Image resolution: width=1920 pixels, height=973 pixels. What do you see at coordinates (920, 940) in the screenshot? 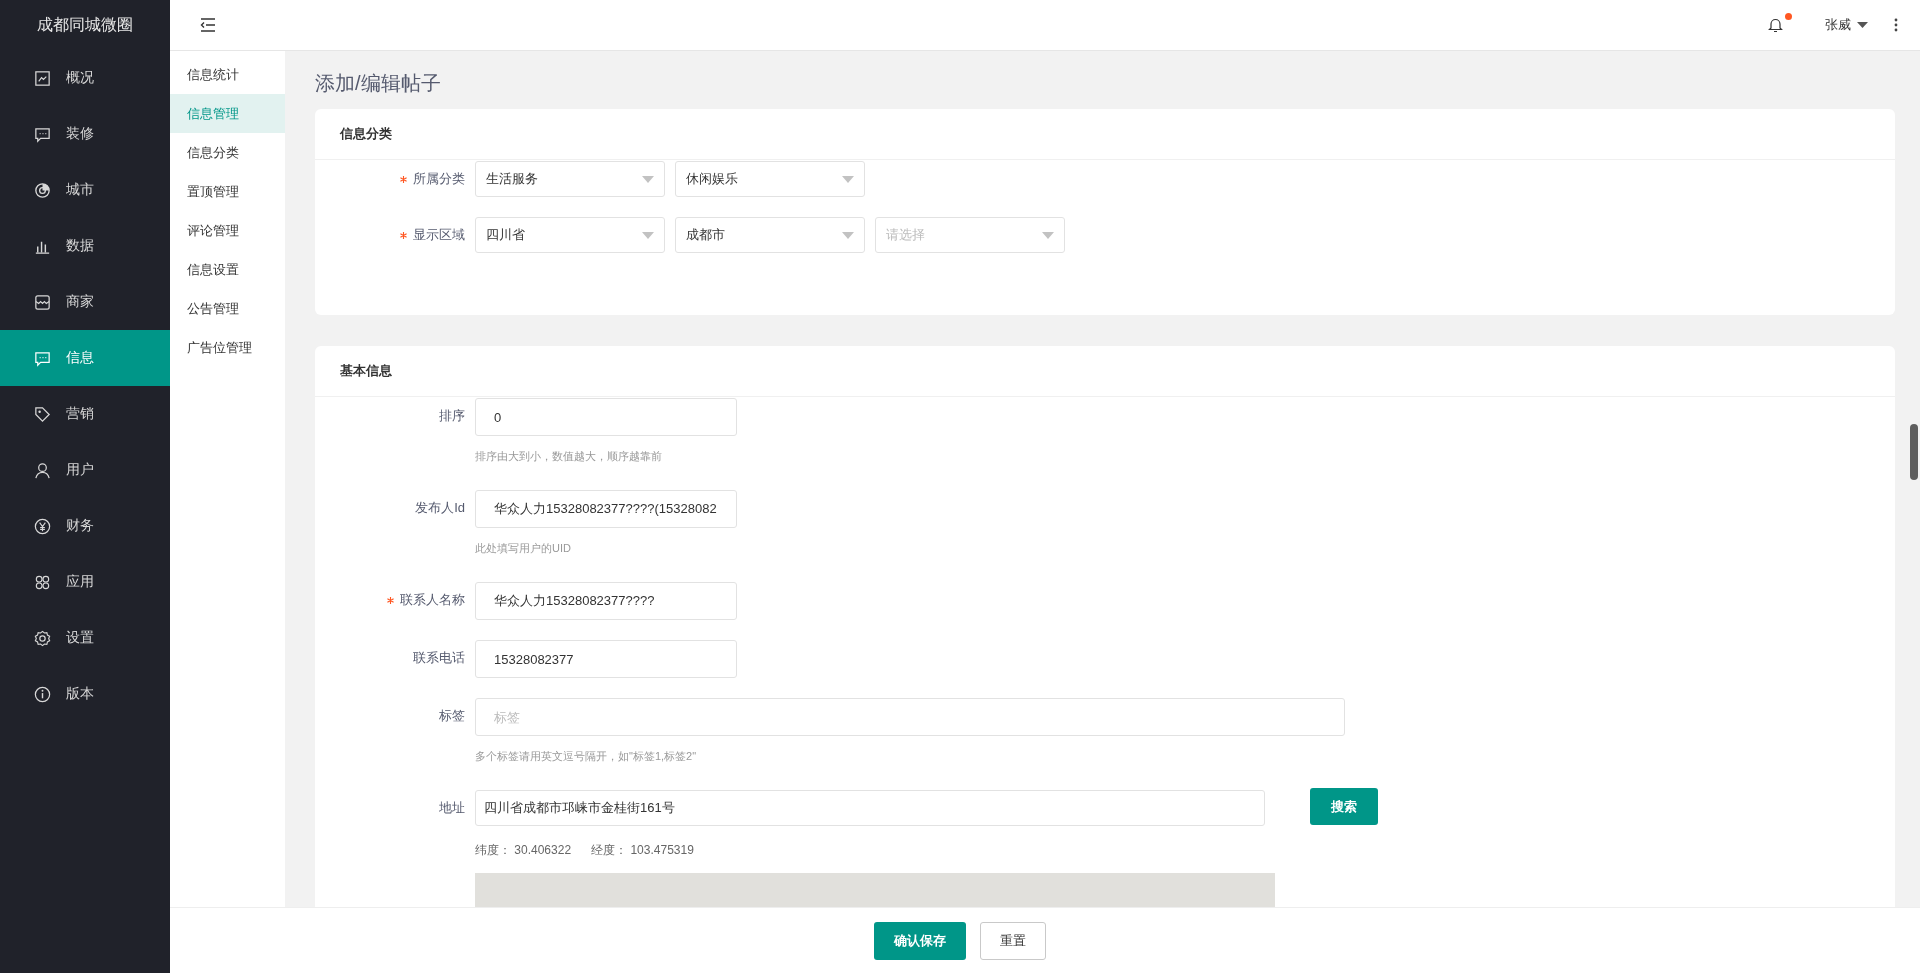
I see `save-button: 确认保存` at bounding box center [920, 940].